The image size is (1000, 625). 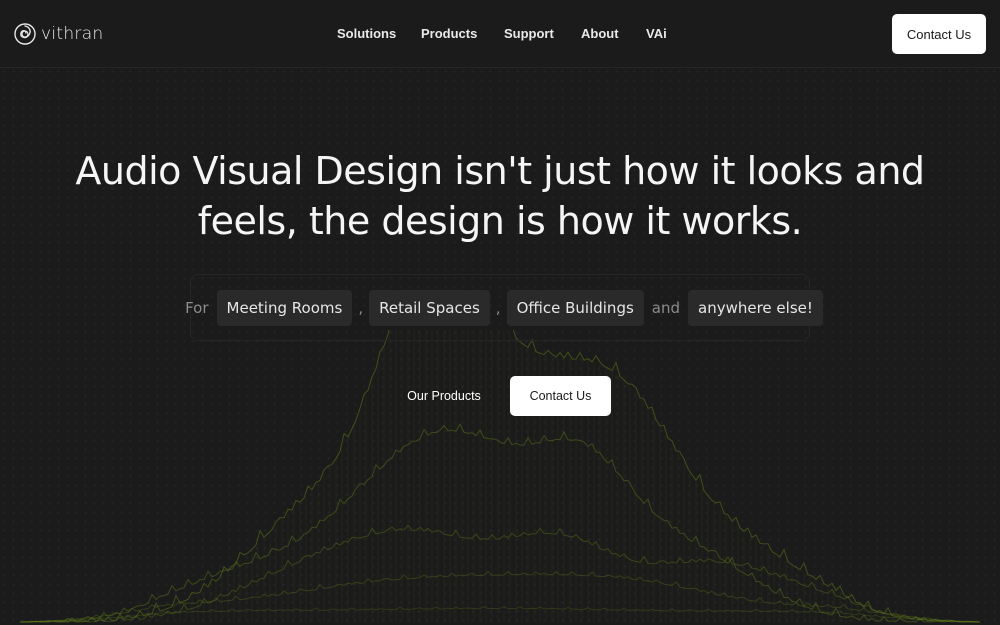 What do you see at coordinates (600, 33) in the screenshot?
I see `nav-item-about: About` at bounding box center [600, 33].